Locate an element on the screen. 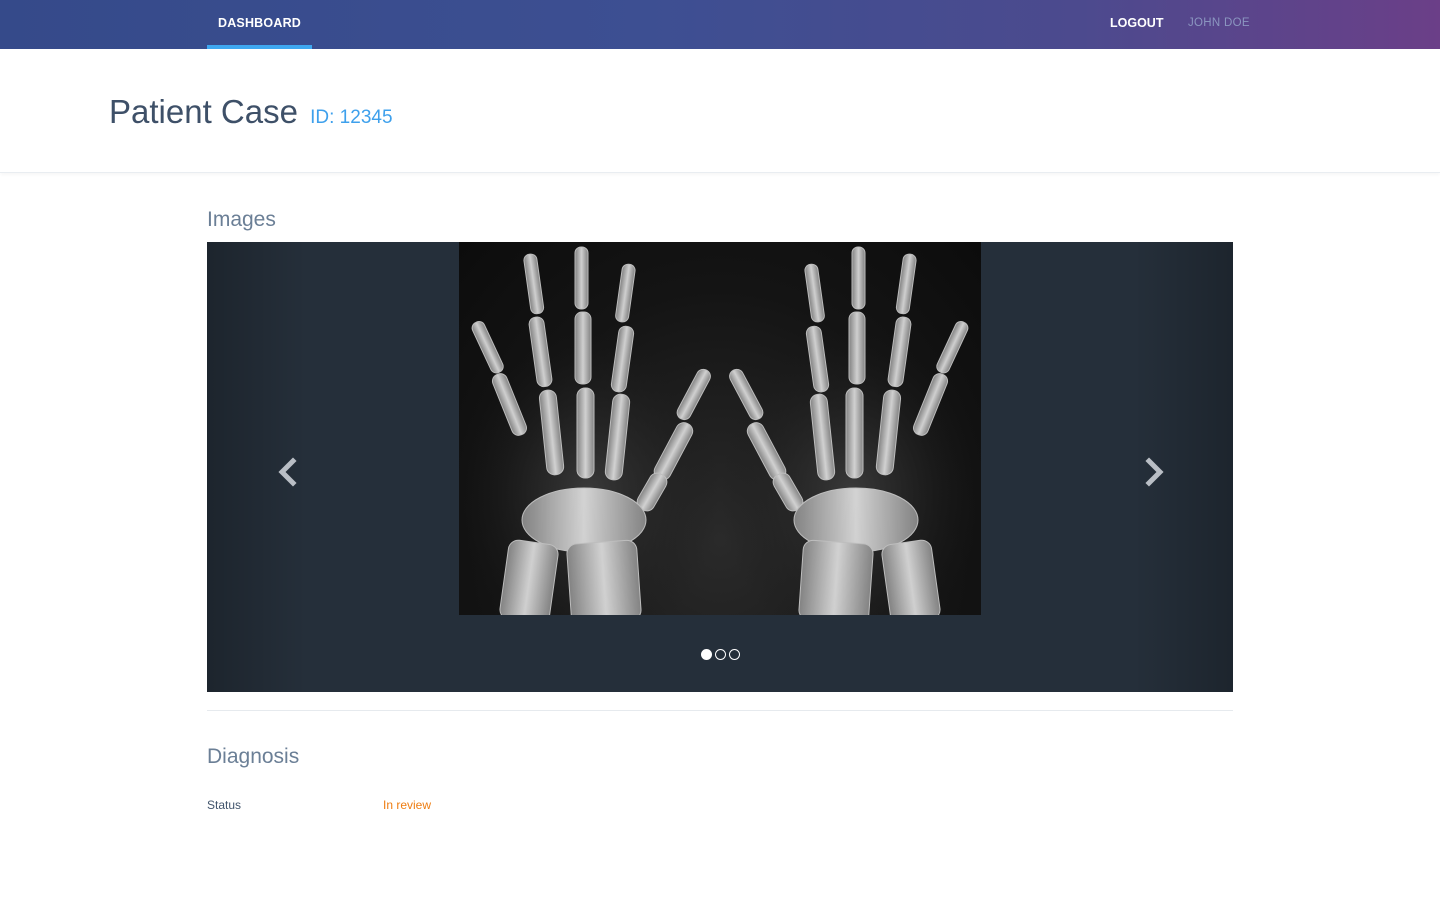 The height and width of the screenshot is (900, 1440). diagnosis-section-title: Diagnosis is located at coordinates (253, 756).